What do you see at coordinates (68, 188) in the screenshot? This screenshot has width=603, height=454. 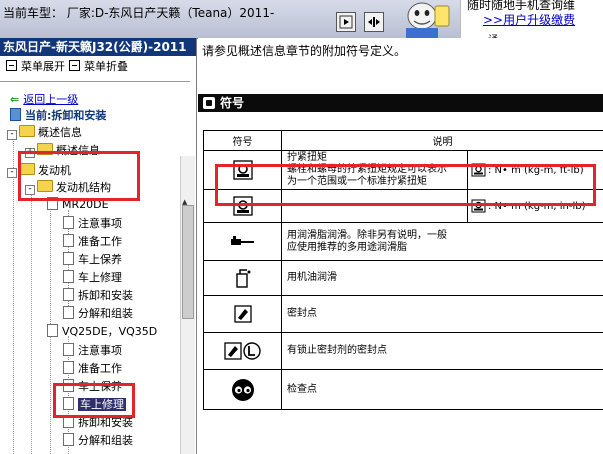 I see `tree-item-engine-structure: - 发动机结构` at bounding box center [68, 188].